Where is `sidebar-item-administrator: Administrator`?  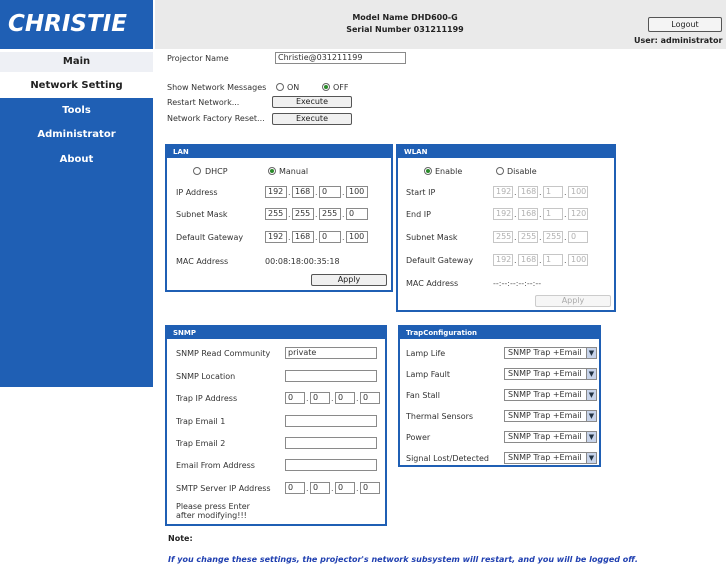
sidebar-item-administrator: Administrator is located at coordinates (76, 135).